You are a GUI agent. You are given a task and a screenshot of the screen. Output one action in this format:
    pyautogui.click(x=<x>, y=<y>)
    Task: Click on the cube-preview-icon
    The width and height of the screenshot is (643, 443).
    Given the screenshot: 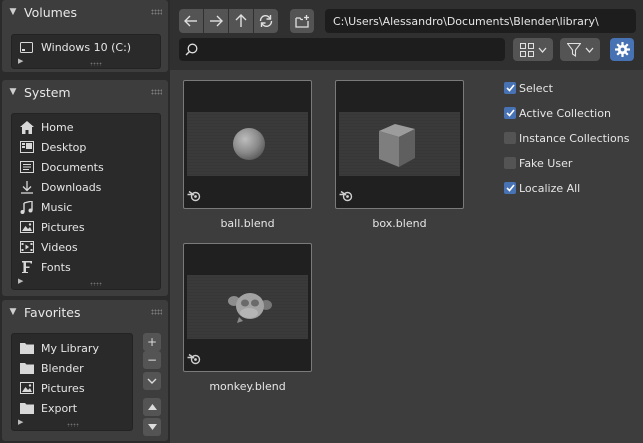 What is the action you would take?
    pyautogui.click(x=397, y=145)
    